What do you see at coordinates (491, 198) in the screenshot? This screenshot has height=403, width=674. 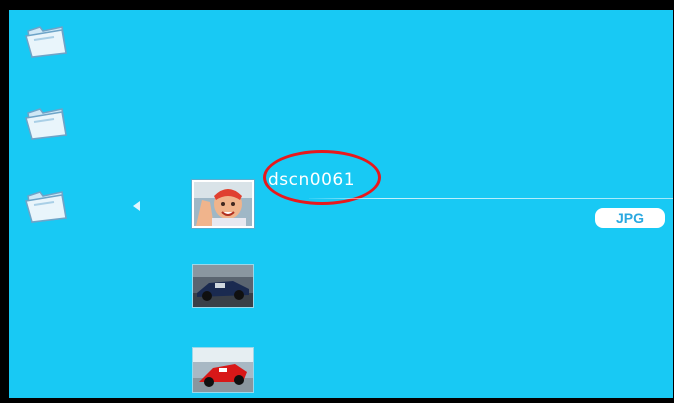 I see `selection-line` at bounding box center [491, 198].